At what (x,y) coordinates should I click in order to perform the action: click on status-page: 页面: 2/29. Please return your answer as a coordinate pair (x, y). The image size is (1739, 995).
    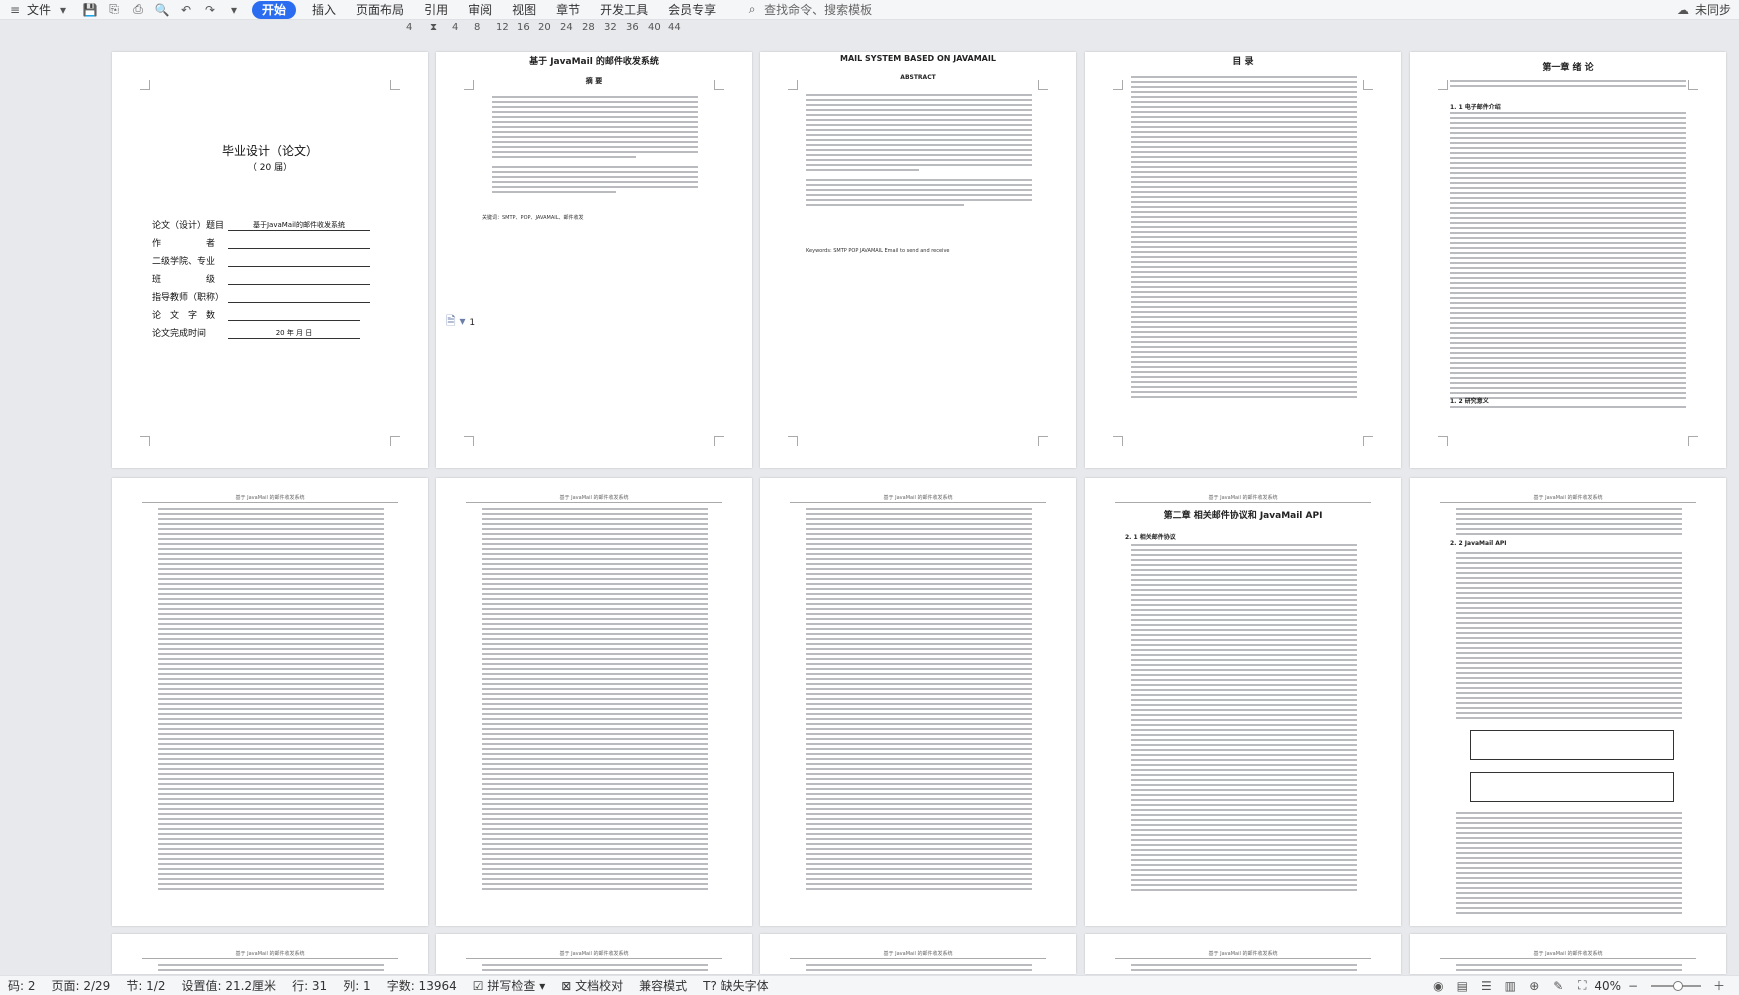
    Looking at the image, I should click on (81, 985).